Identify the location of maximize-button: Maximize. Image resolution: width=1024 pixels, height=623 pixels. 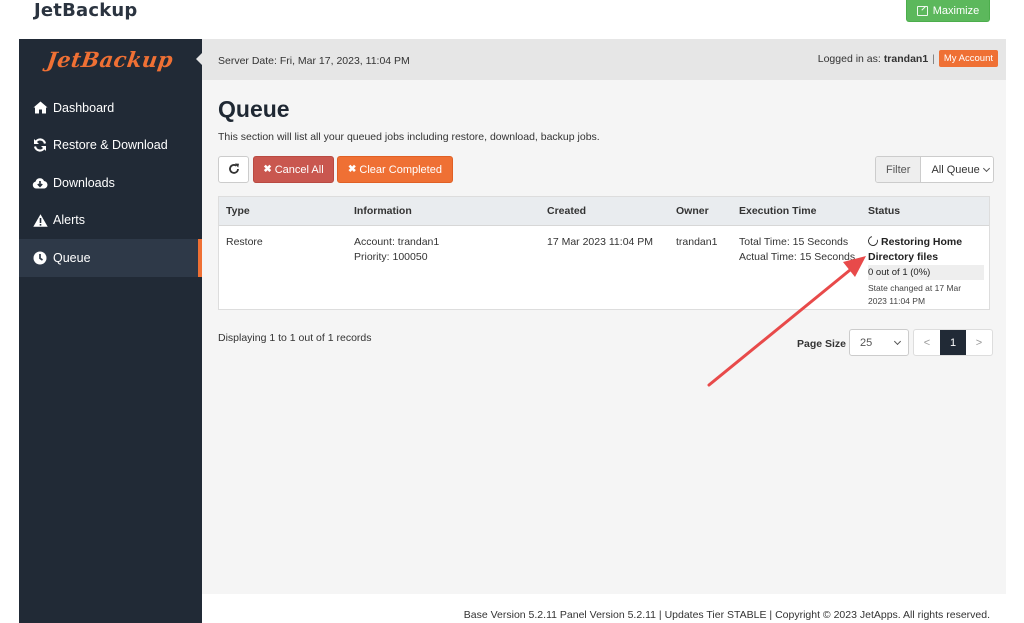
(948, 11).